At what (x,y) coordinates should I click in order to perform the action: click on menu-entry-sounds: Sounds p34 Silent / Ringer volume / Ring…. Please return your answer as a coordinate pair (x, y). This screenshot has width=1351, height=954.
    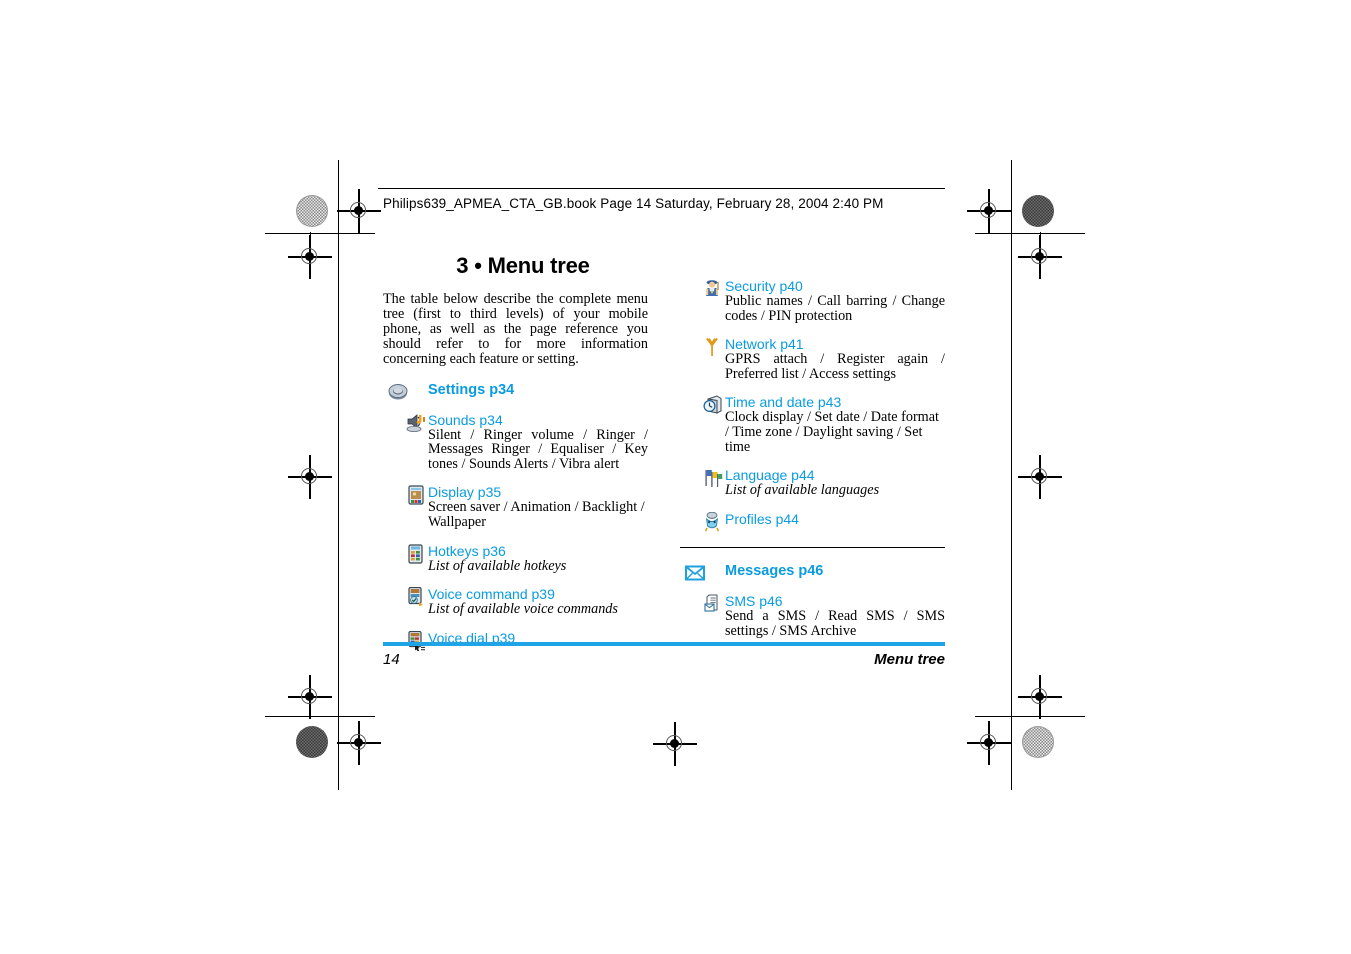
    Looking at the image, I should click on (515, 442).